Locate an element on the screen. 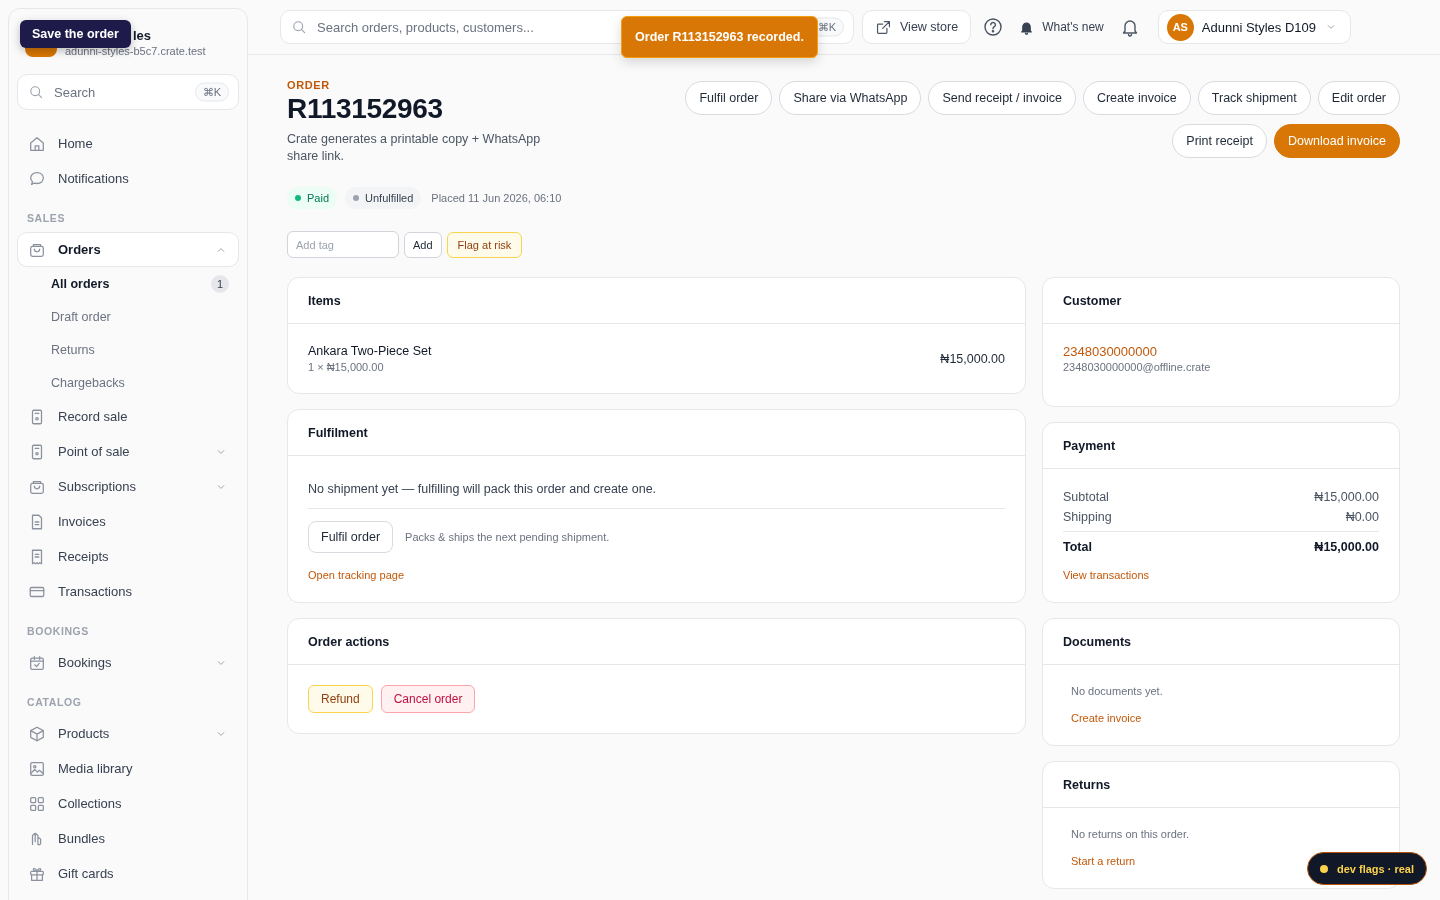  grid-icon is located at coordinates (37, 803).